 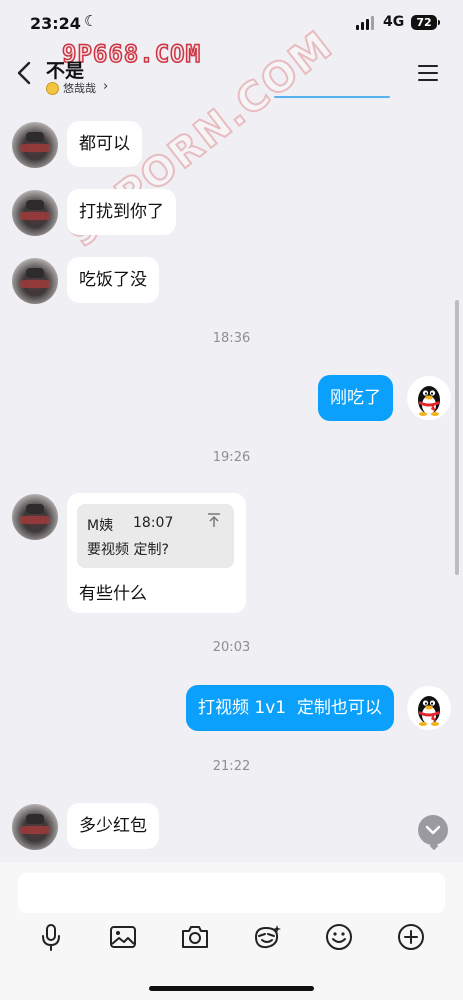 I want to click on message-bubble: 多少红包, so click(x=113, y=826).